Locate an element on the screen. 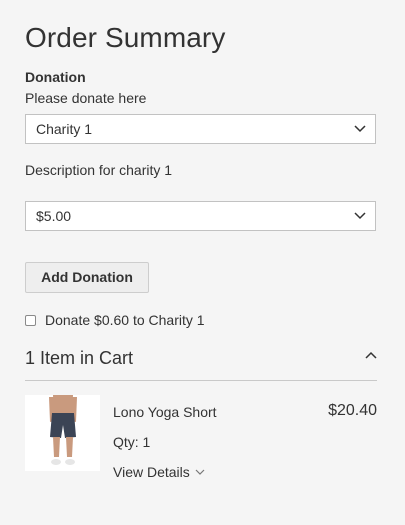 The width and height of the screenshot is (405, 525). cart-header: 1 Item in Cart is located at coordinates (201, 364).